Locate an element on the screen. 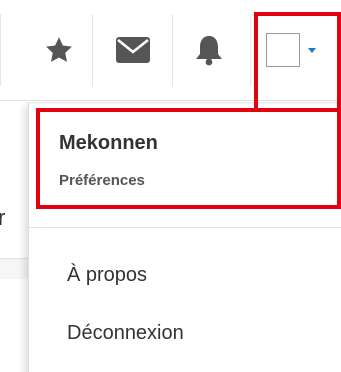 The image size is (341, 372). envelope-icon is located at coordinates (133, 50).